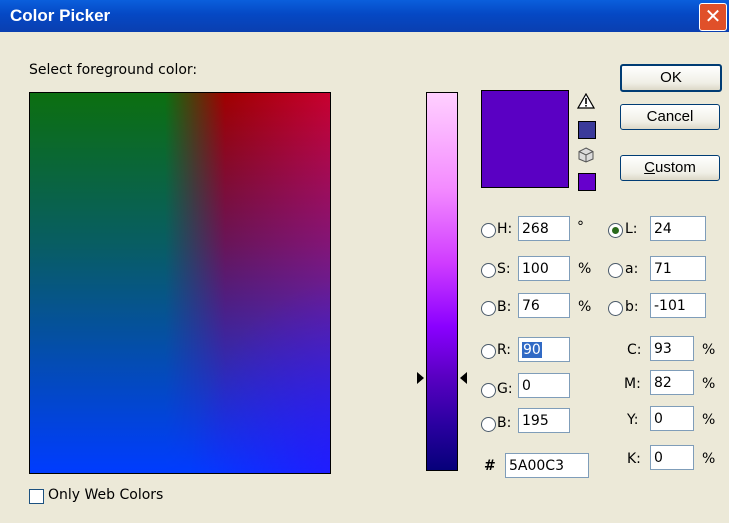 Image resolution: width=729 pixels, height=523 pixels. What do you see at coordinates (505, 389) in the screenshot?
I see `g-label: G:` at bounding box center [505, 389].